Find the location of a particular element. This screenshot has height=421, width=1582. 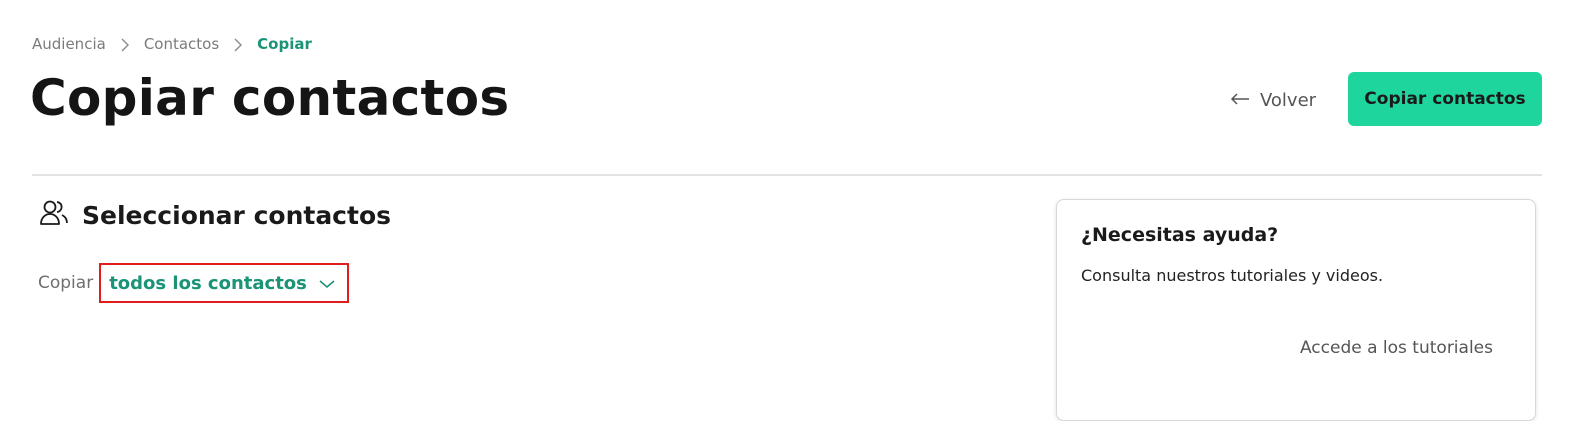

contact-scope-value: todos los contactos is located at coordinates (208, 283).